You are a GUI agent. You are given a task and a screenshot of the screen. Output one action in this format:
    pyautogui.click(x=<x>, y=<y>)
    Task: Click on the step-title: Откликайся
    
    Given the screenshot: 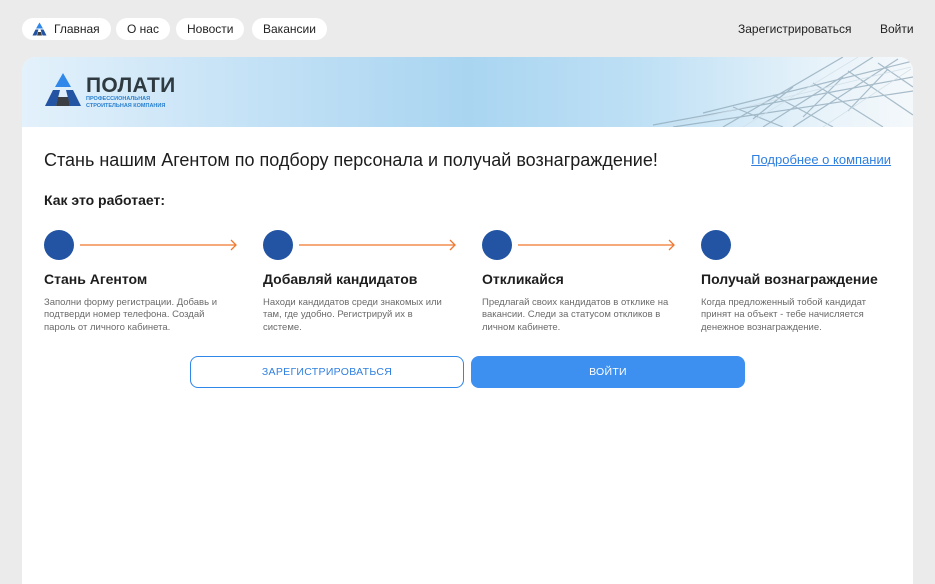 What is the action you would take?
    pyautogui.click(x=523, y=279)
    